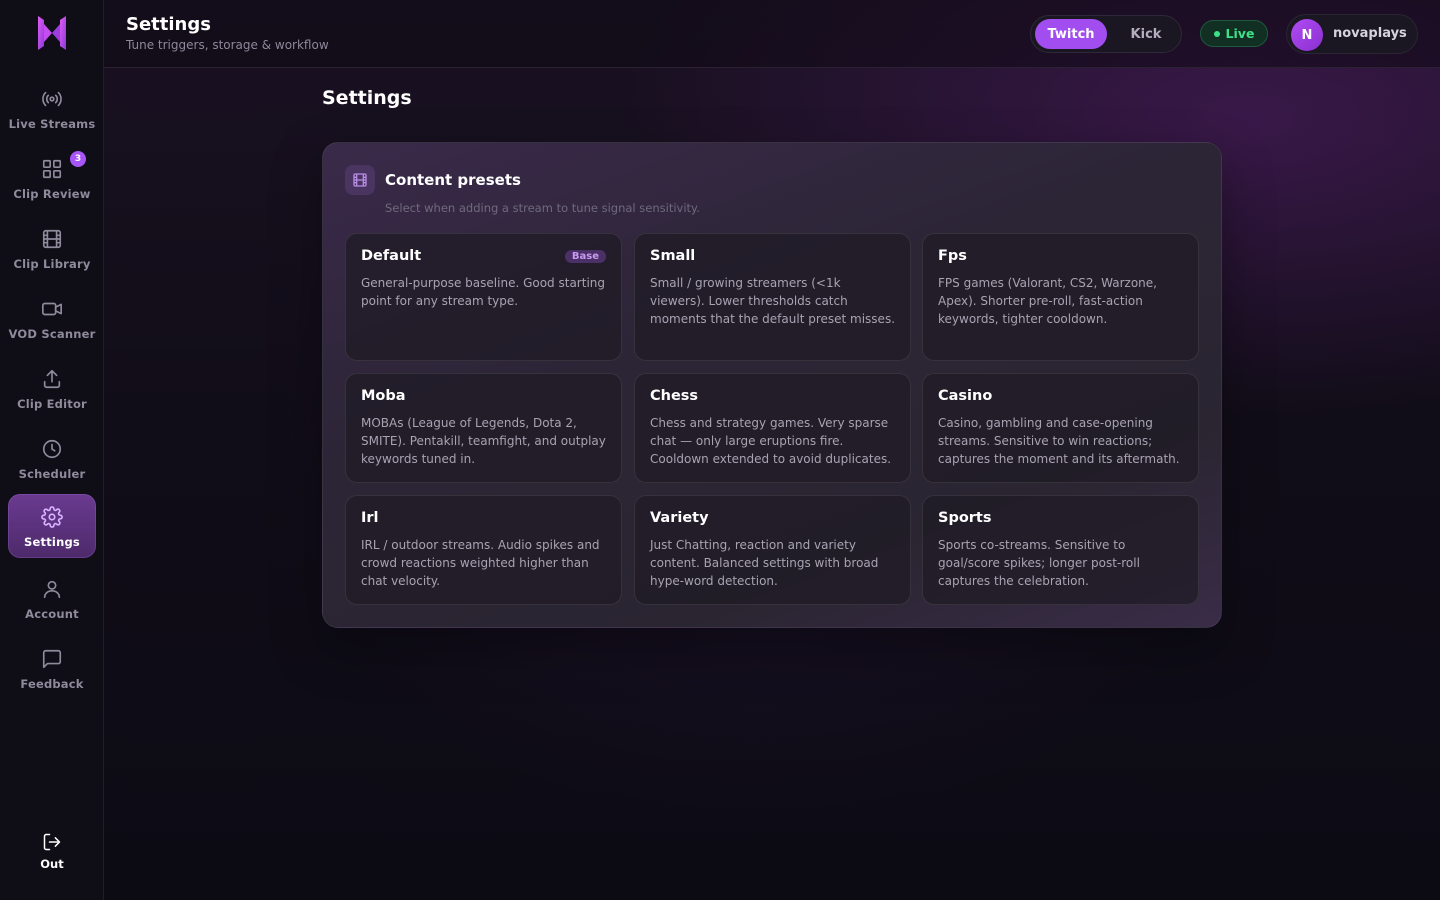 This screenshot has width=1440, height=900. What do you see at coordinates (391, 256) in the screenshot?
I see `preset-name: Default` at bounding box center [391, 256].